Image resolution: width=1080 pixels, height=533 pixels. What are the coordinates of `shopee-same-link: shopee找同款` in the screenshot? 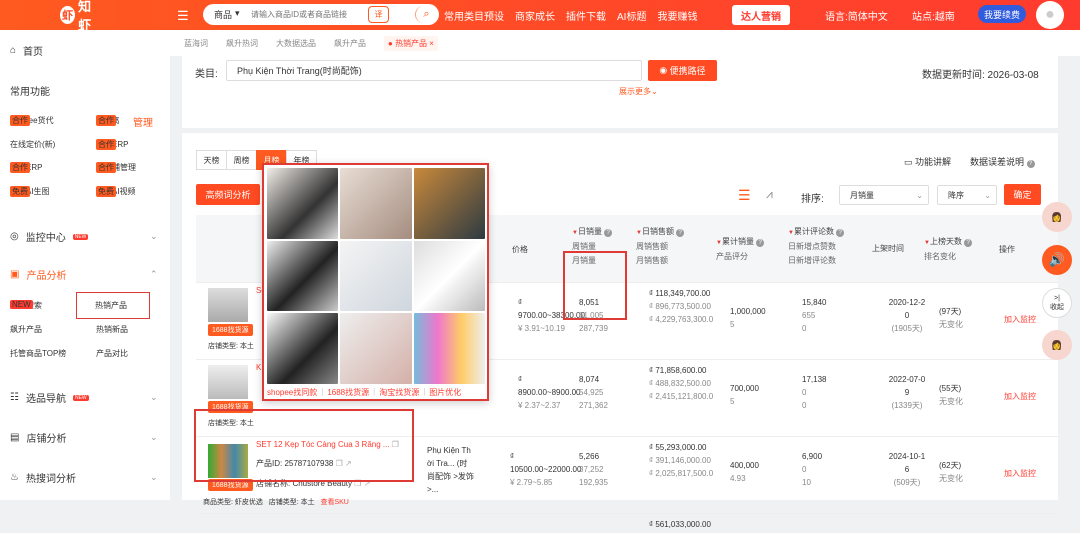 It's located at (292, 392).